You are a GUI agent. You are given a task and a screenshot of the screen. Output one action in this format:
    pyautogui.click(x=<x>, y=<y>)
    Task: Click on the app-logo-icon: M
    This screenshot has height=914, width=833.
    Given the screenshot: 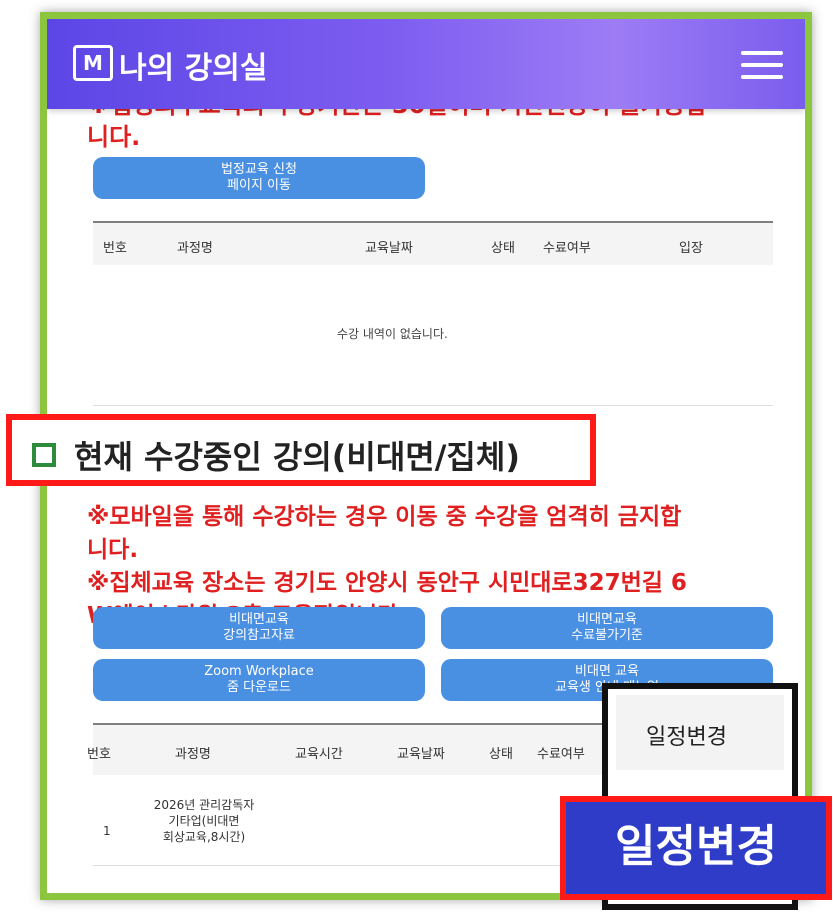 What is the action you would take?
    pyautogui.click(x=93, y=63)
    